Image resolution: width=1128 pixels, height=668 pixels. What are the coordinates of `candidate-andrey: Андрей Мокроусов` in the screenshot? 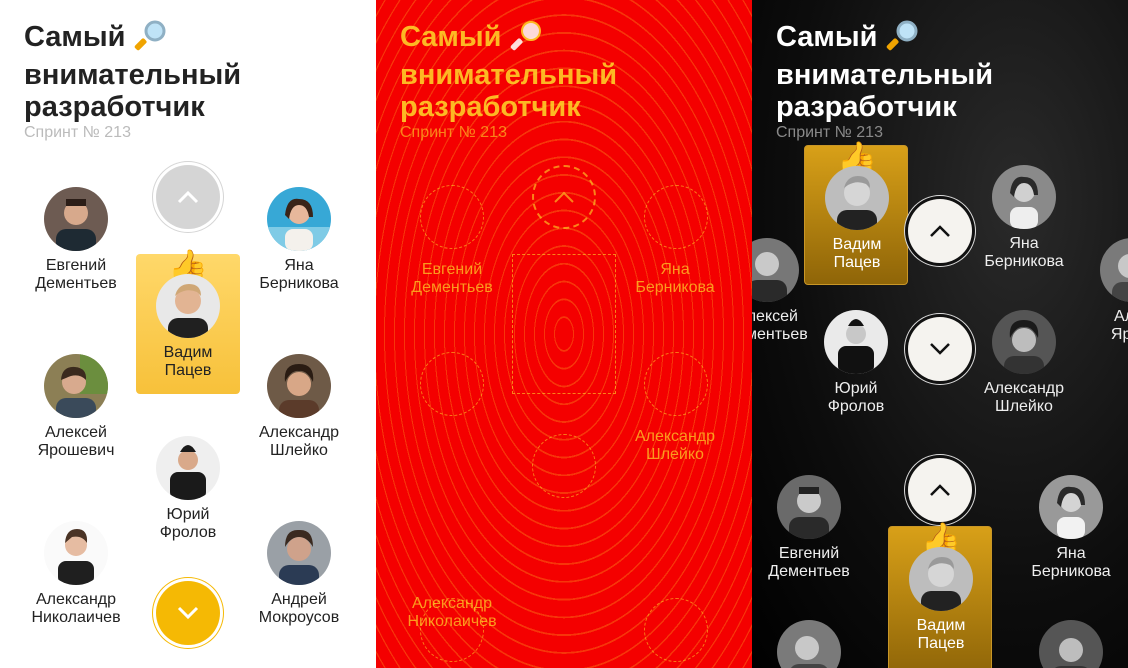 It's located at (299, 574).